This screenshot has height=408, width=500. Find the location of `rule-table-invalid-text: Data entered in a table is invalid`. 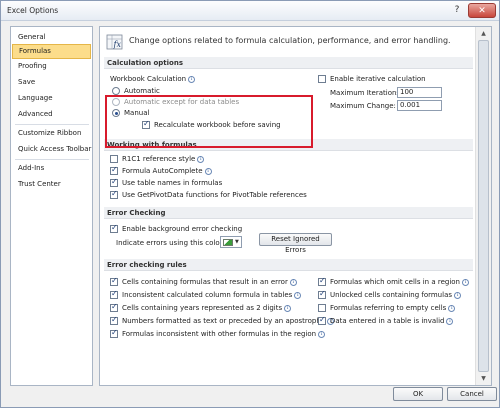

rule-table-invalid-text: Data entered in a table is invalid is located at coordinates (387, 321).